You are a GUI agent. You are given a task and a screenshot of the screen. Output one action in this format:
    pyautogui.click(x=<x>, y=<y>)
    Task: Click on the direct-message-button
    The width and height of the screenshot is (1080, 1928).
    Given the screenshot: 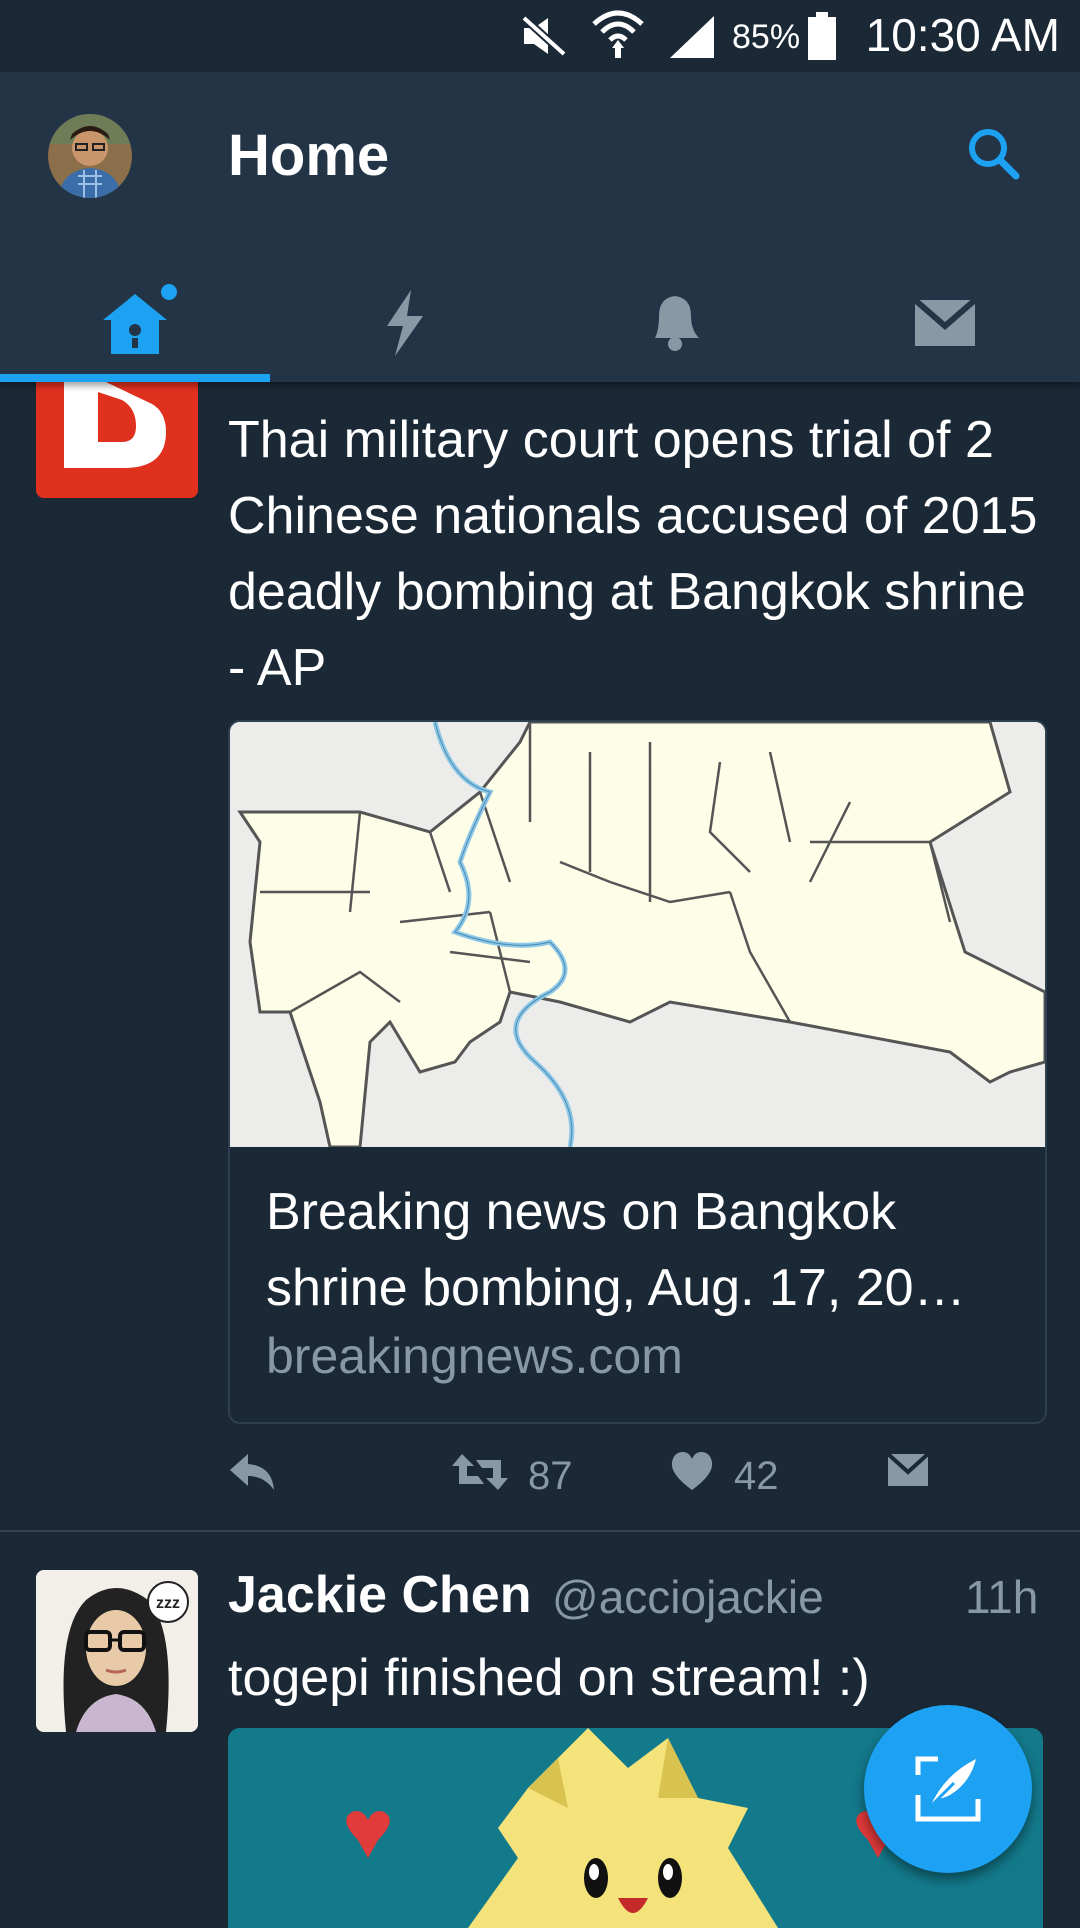 What is the action you would take?
    pyautogui.click(x=916, y=1480)
    